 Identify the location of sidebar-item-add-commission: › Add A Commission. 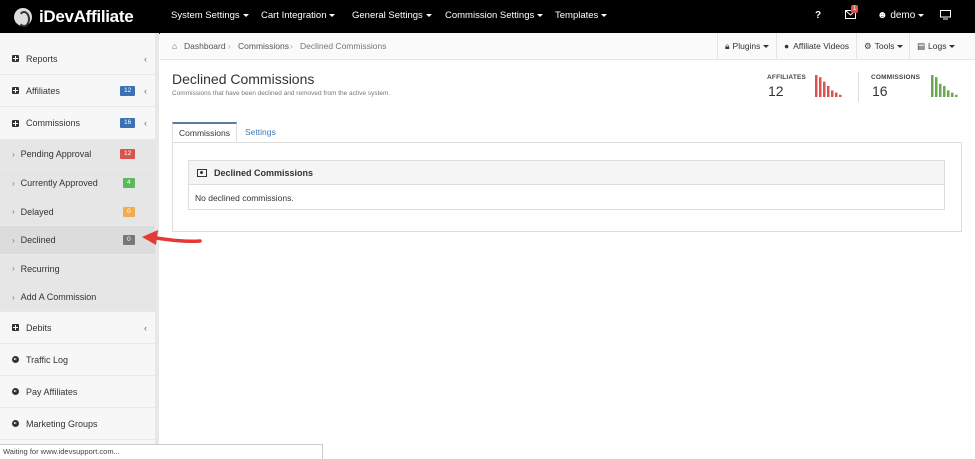
(77, 297).